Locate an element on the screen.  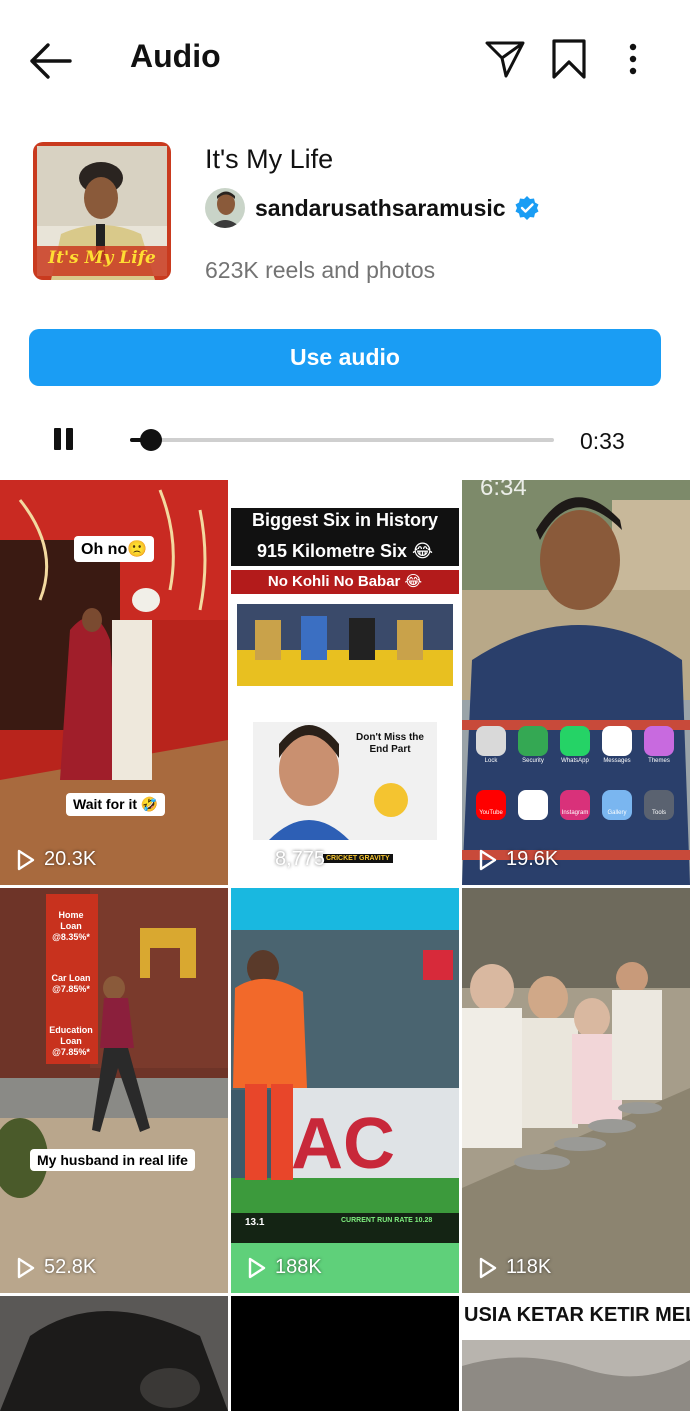
reel-views: 8,775 is located at coordinates (286, 859).